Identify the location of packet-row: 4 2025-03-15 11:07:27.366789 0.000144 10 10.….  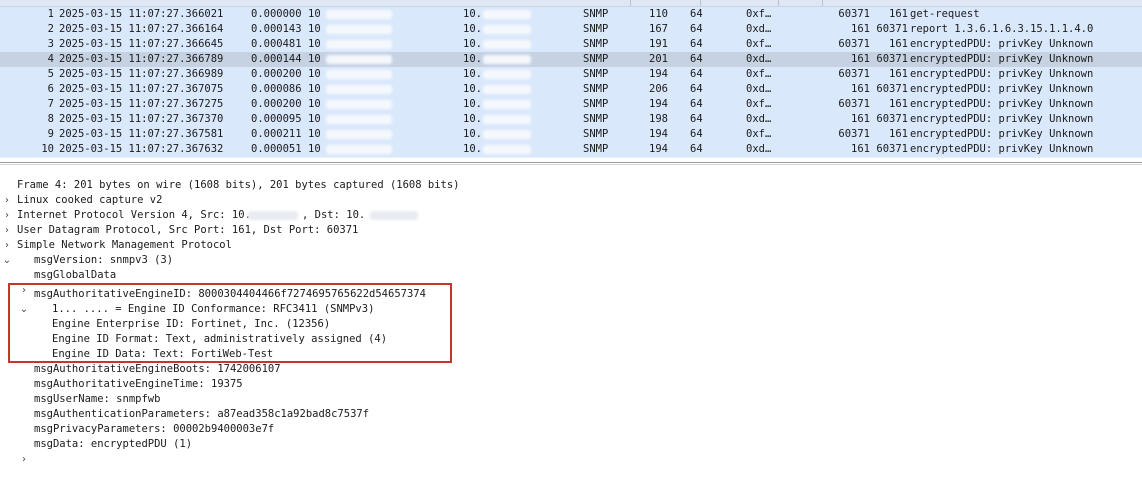
(571, 59).